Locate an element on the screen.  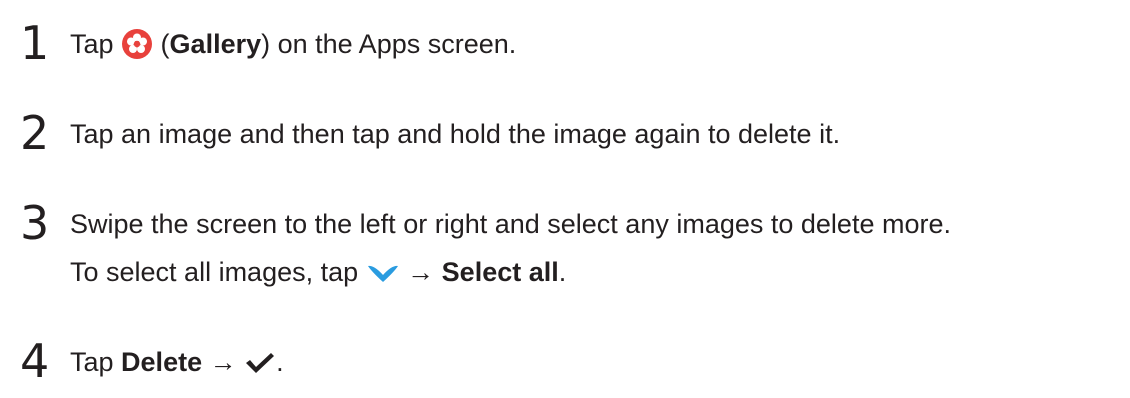
subtext-bold: Select all is located at coordinates (500, 272).